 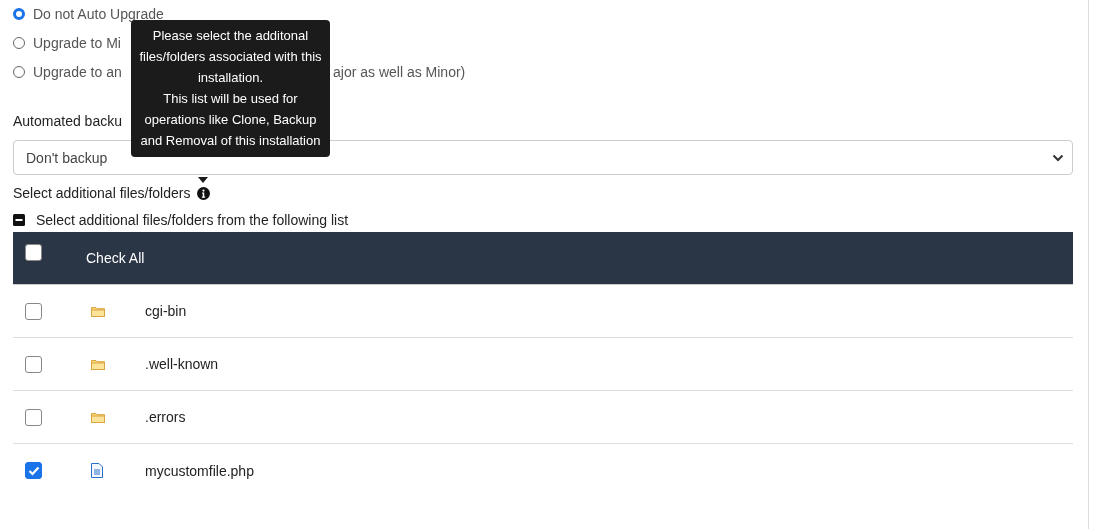 What do you see at coordinates (203, 179) in the screenshot?
I see `tooltip-pointer` at bounding box center [203, 179].